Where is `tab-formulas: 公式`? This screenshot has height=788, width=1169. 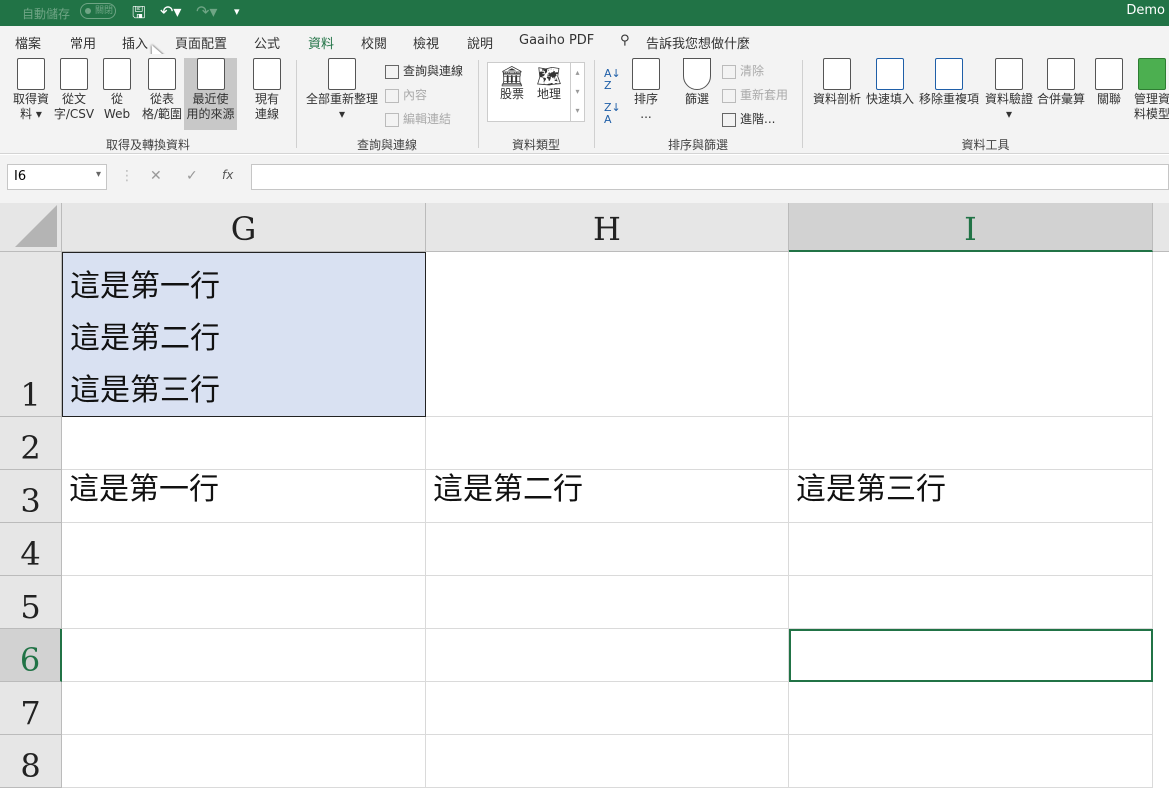
tab-formulas: 公式 is located at coordinates (267, 42).